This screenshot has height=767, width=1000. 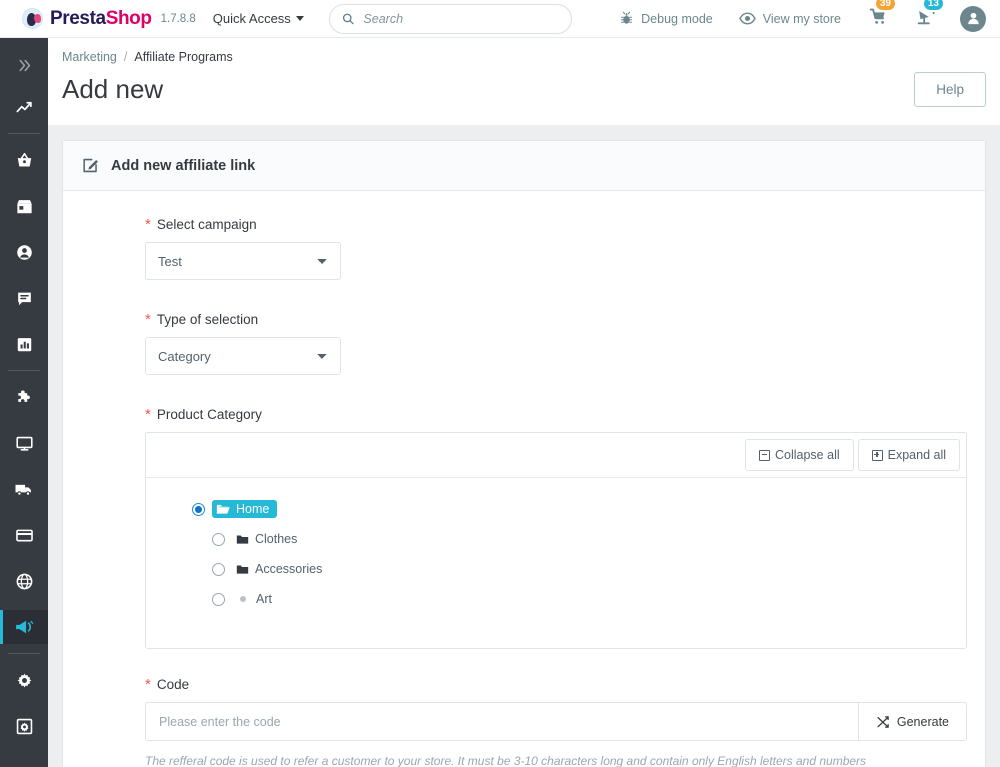 What do you see at coordinates (24, 443) in the screenshot?
I see `sidebar-item-design` at bounding box center [24, 443].